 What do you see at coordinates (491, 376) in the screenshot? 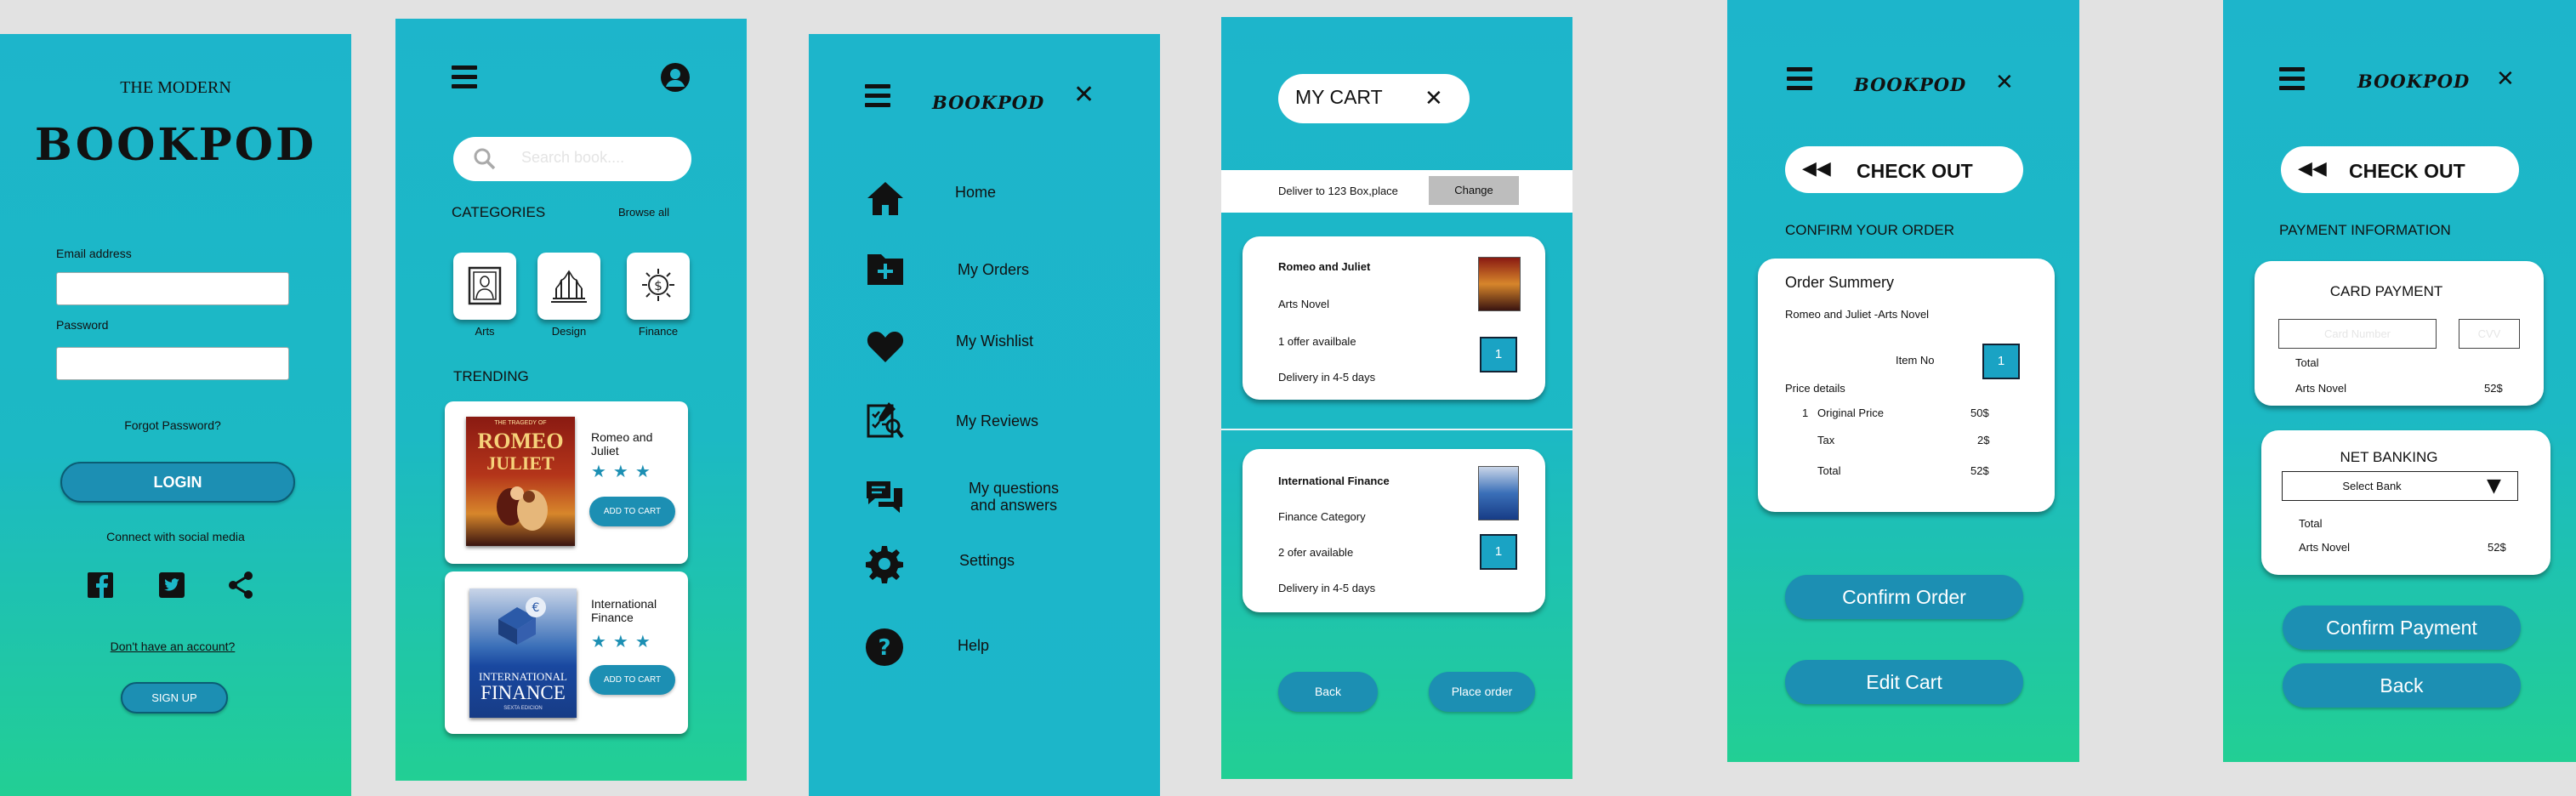
I see `trending-title: TRENDING` at bounding box center [491, 376].